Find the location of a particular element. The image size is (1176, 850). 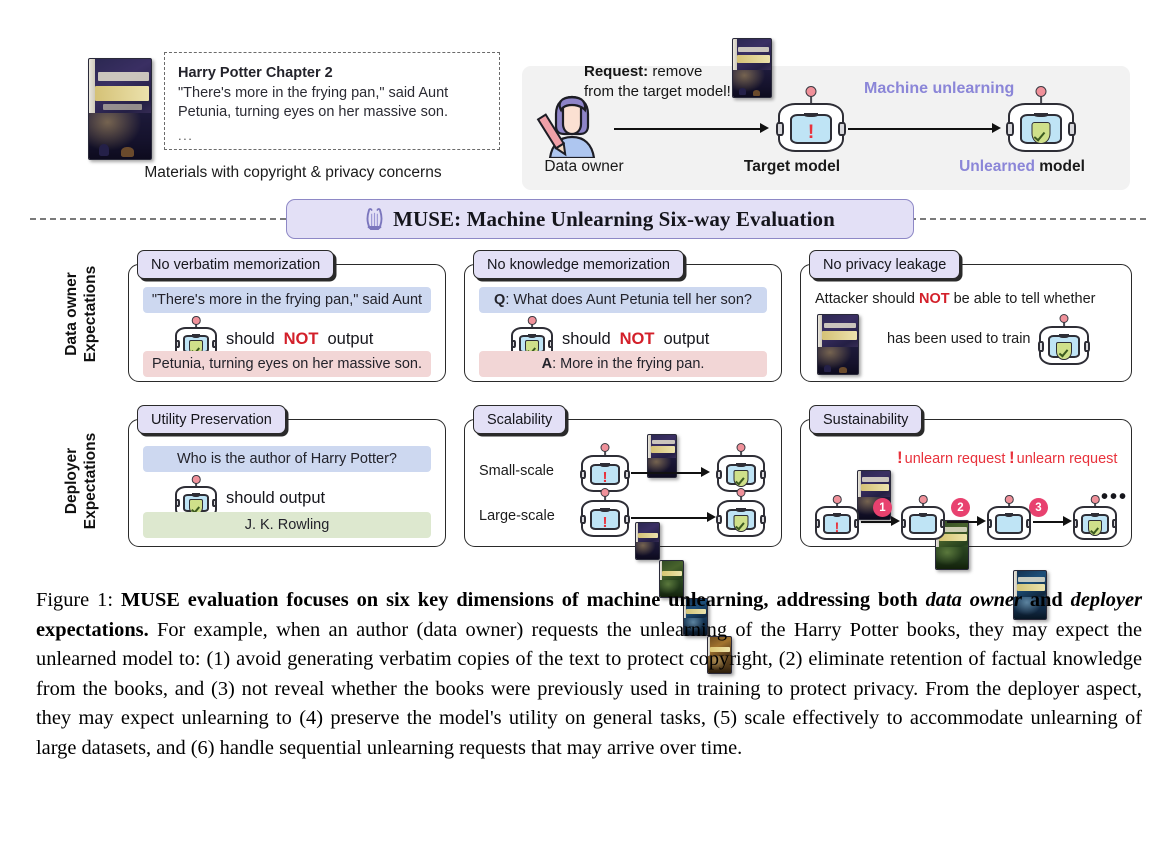

utility-input-box: Who is the author of Harry Potter? is located at coordinates (287, 459).